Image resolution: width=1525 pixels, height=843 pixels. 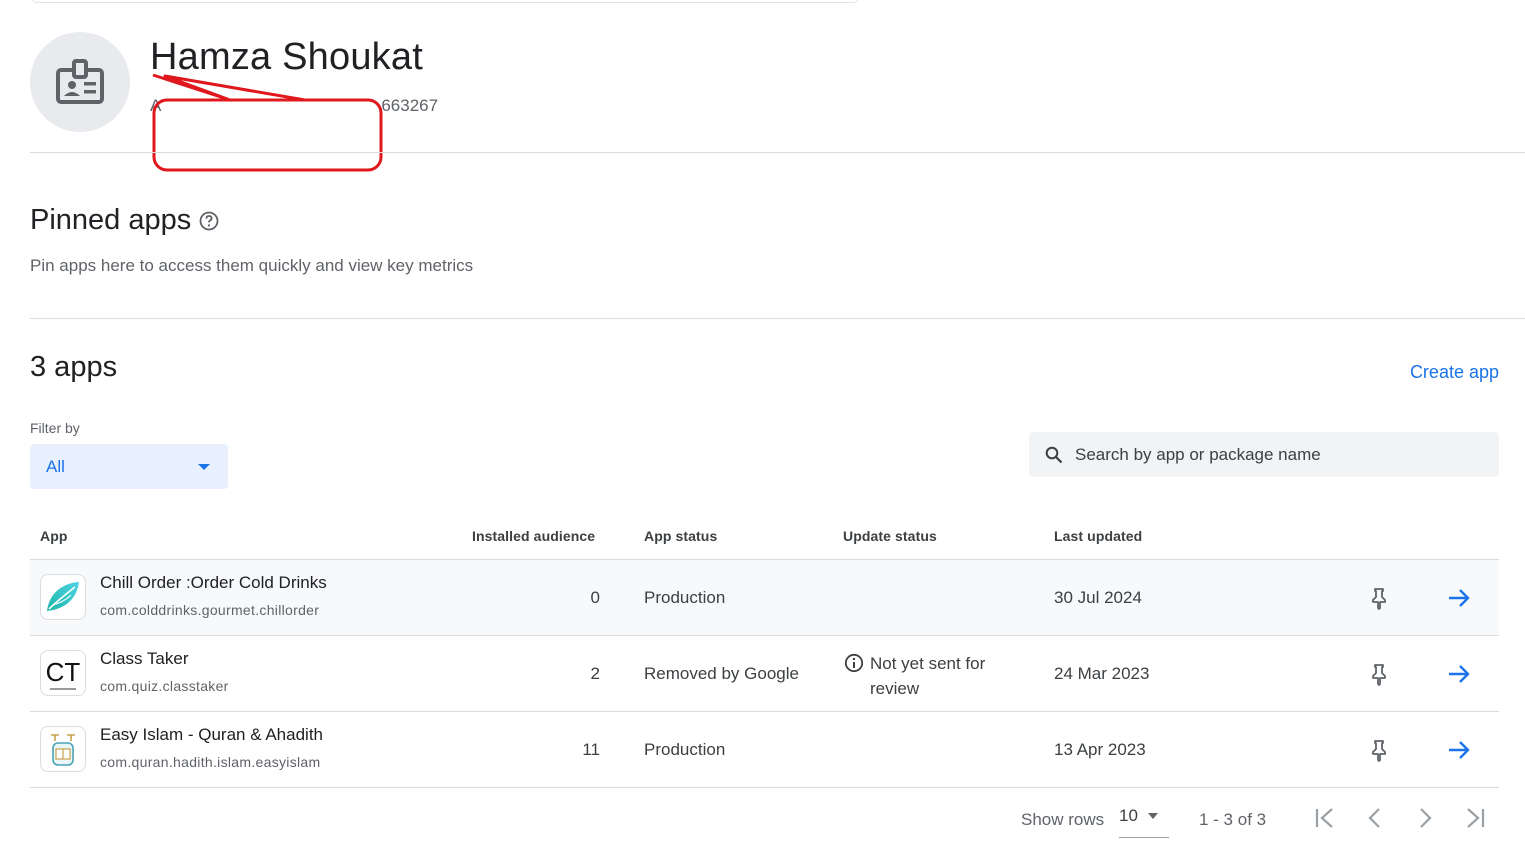 I want to click on last-updated: 13 Apr 2023, so click(x=1100, y=749).